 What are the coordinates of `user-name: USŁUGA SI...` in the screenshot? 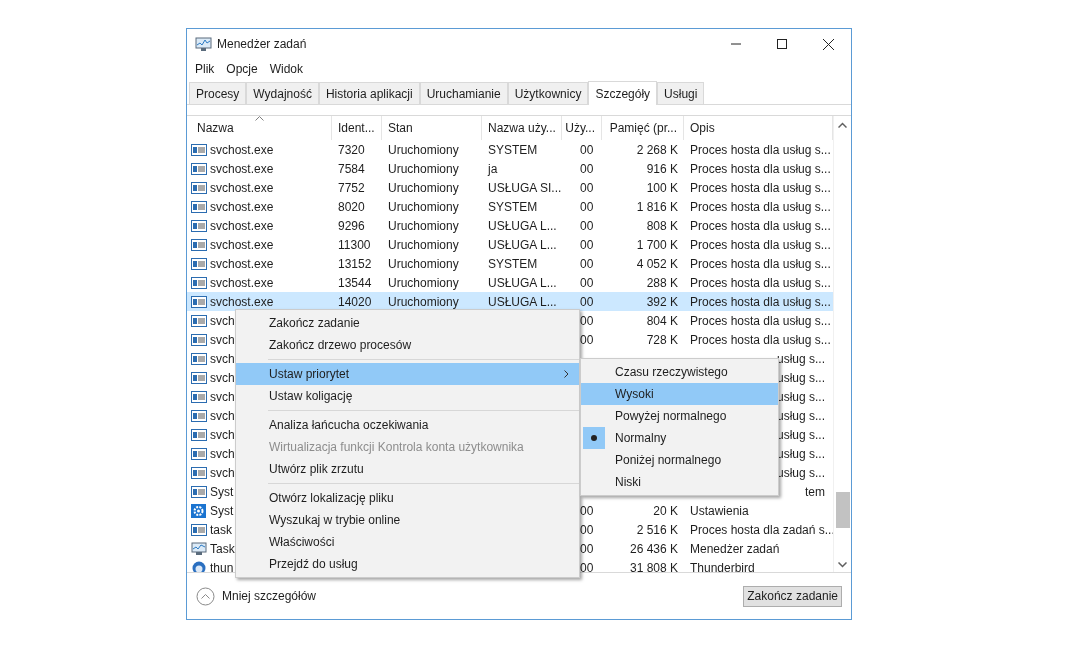 It's located at (524, 188).